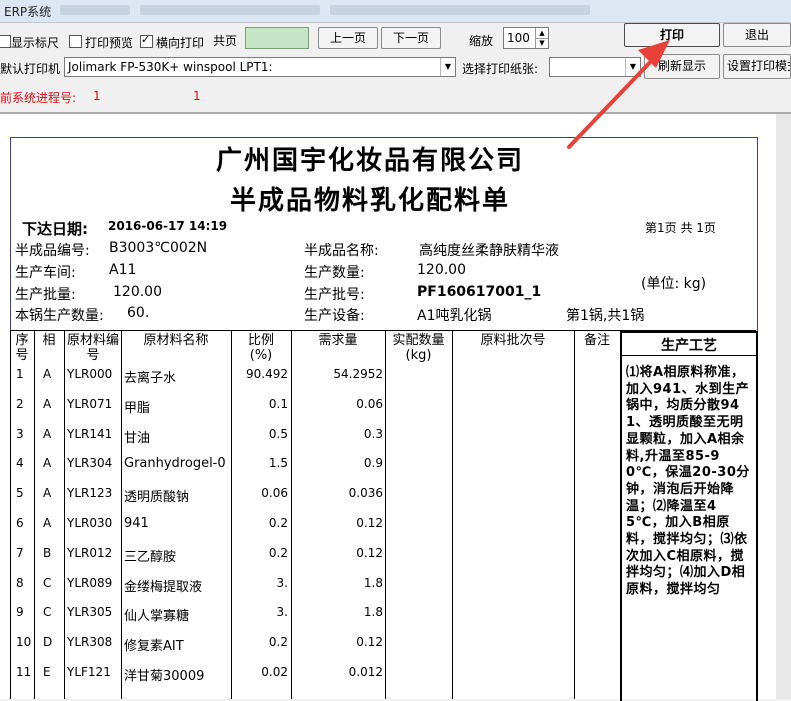 The height and width of the screenshot is (701, 791). Describe the element at coordinates (90, 433) in the screenshot. I see `table-cell-code: YLR141` at that location.